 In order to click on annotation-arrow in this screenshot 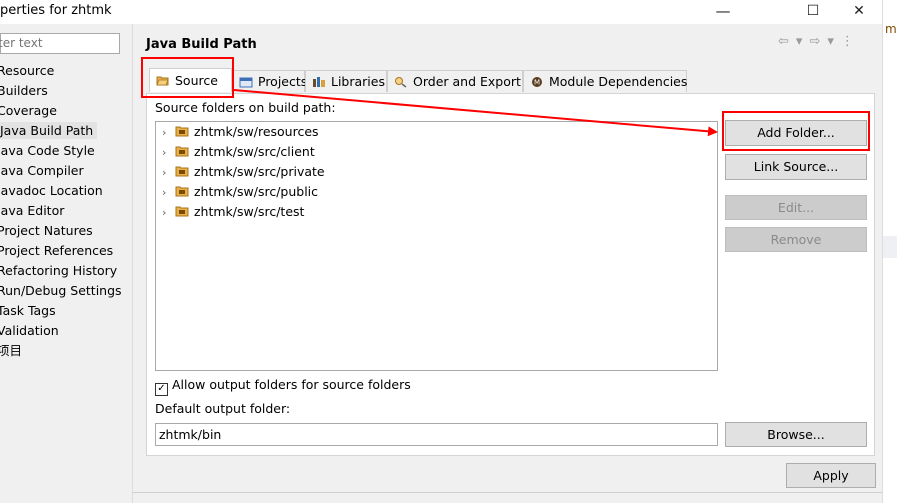, I will do `click(475, 113)`.